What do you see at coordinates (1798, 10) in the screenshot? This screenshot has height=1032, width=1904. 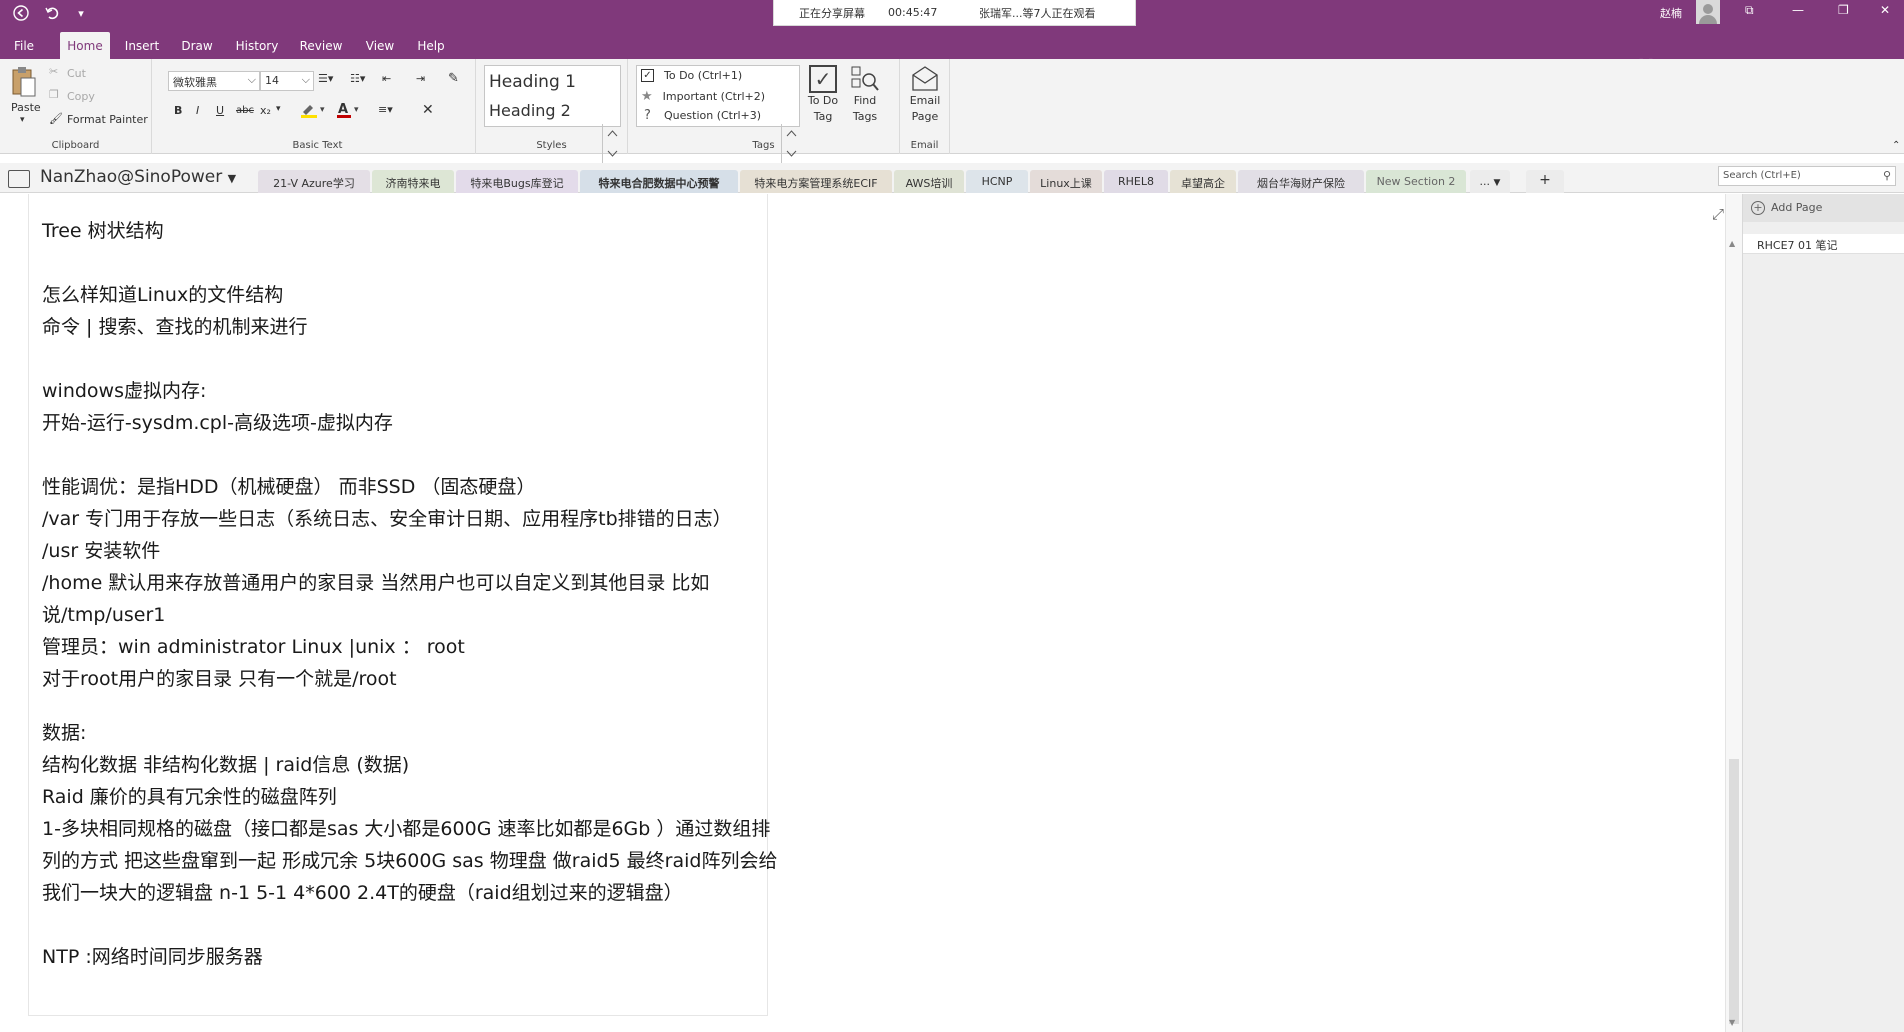 I see `minimize-icon: —` at bounding box center [1798, 10].